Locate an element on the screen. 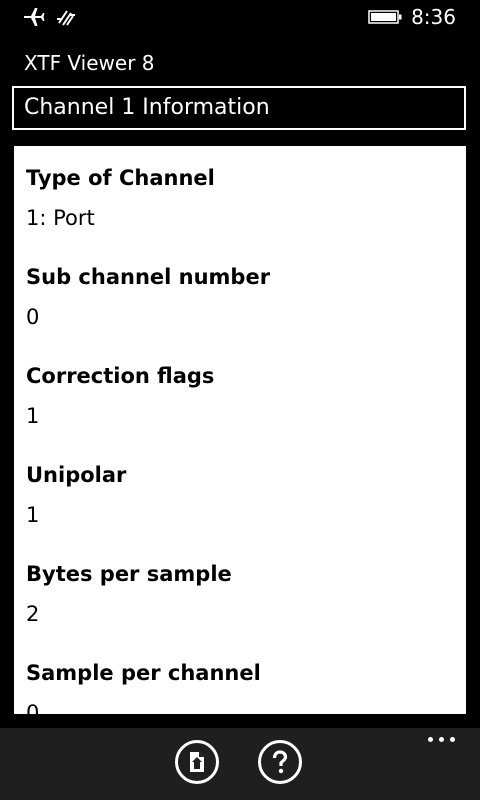  help-button is located at coordinates (280, 762).